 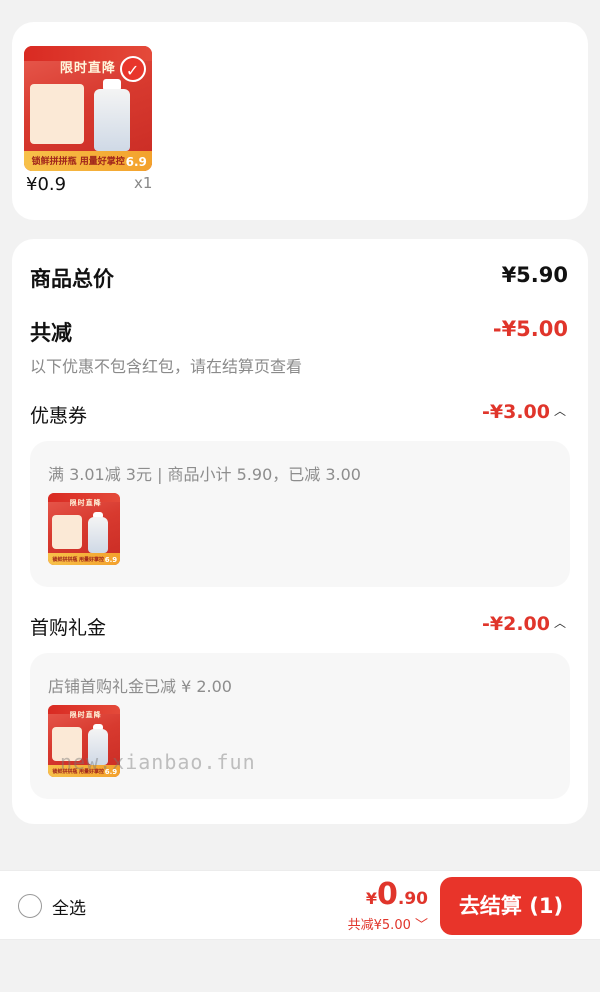 I want to click on select-all-label: 全选, so click(x=69, y=906).